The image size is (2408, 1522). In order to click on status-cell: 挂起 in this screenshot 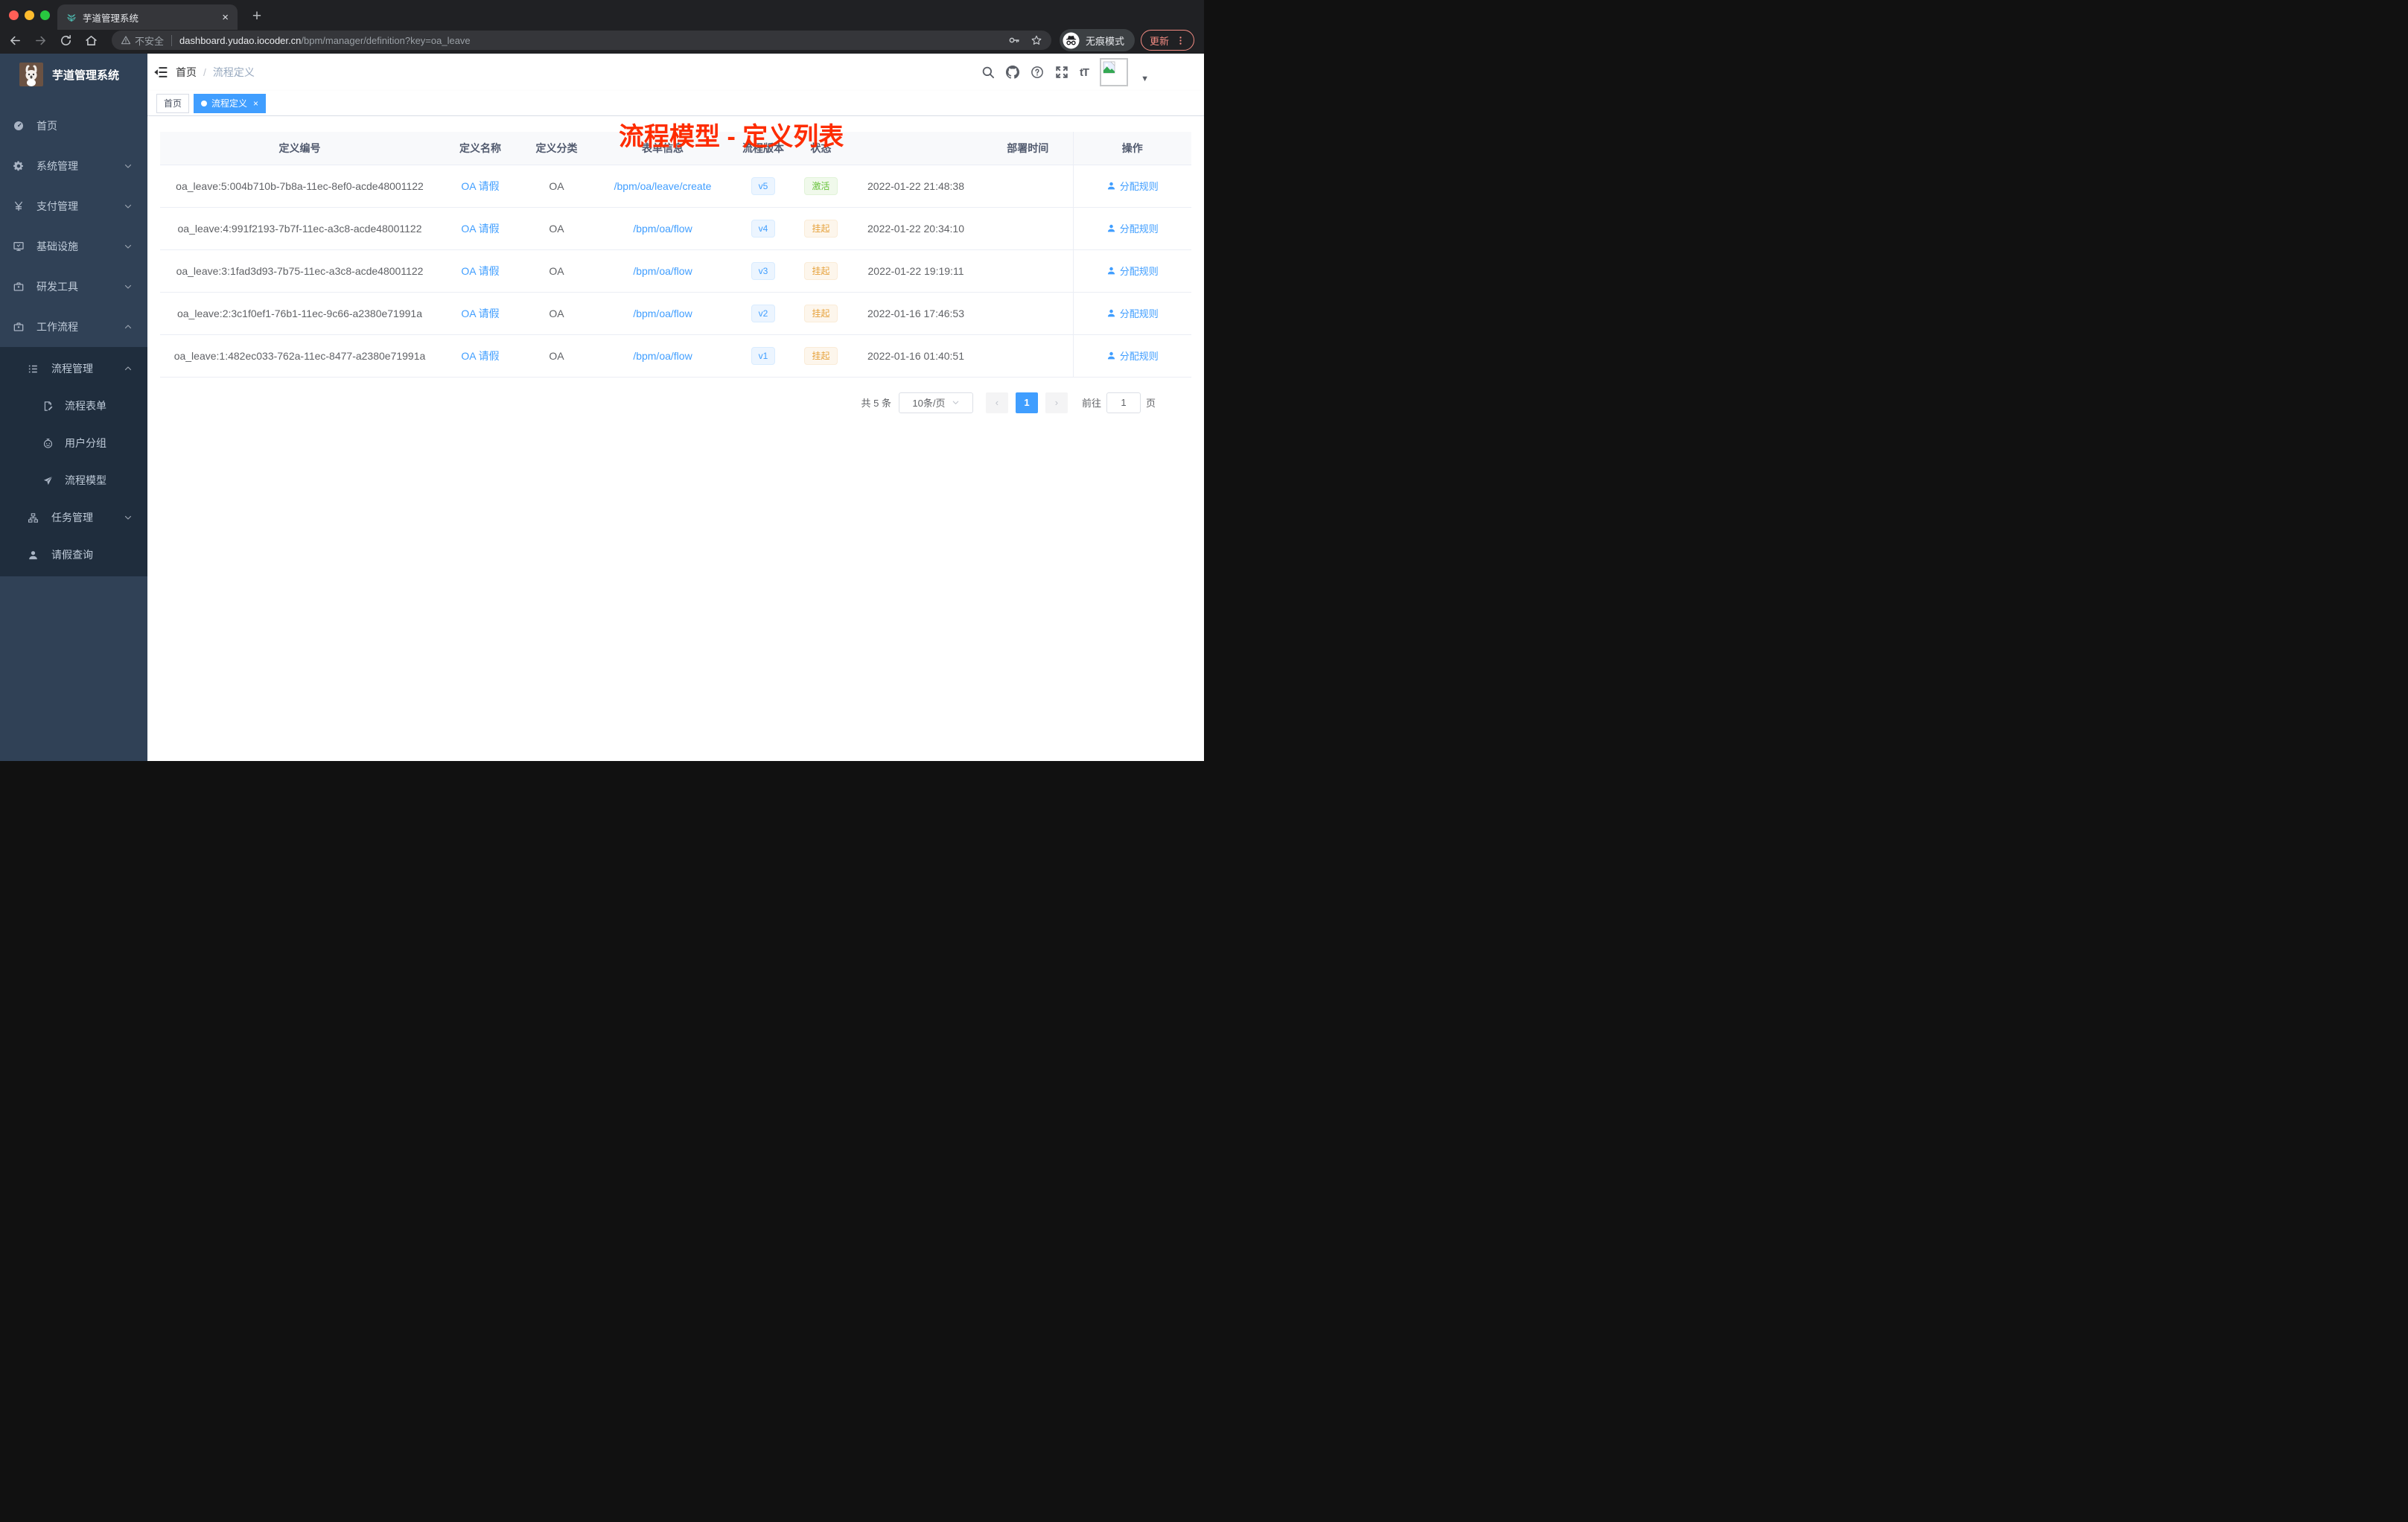, I will do `click(821, 271)`.